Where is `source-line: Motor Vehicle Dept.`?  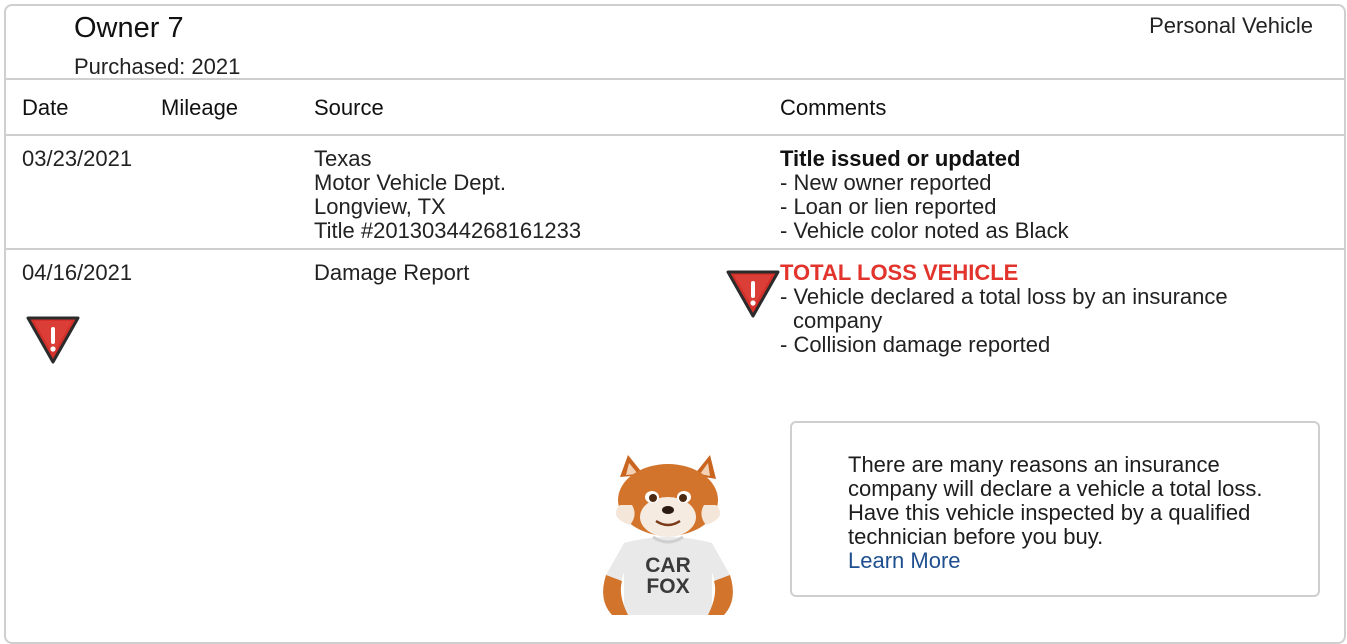
source-line: Motor Vehicle Dept. is located at coordinates (410, 182).